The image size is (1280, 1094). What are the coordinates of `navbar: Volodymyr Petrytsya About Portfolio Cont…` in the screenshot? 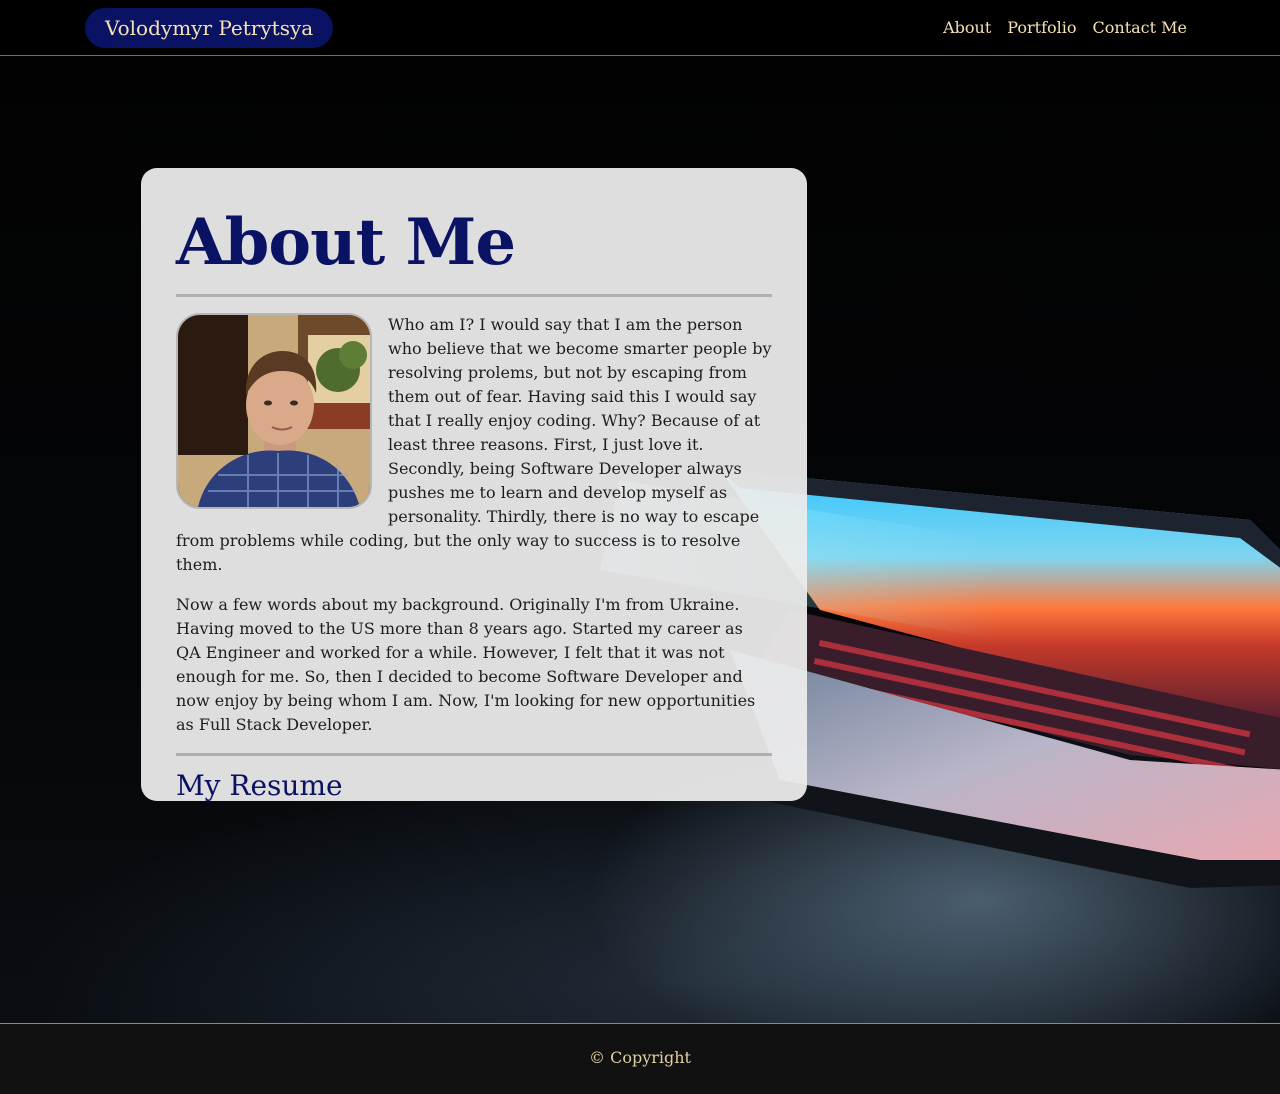 It's located at (640, 28).